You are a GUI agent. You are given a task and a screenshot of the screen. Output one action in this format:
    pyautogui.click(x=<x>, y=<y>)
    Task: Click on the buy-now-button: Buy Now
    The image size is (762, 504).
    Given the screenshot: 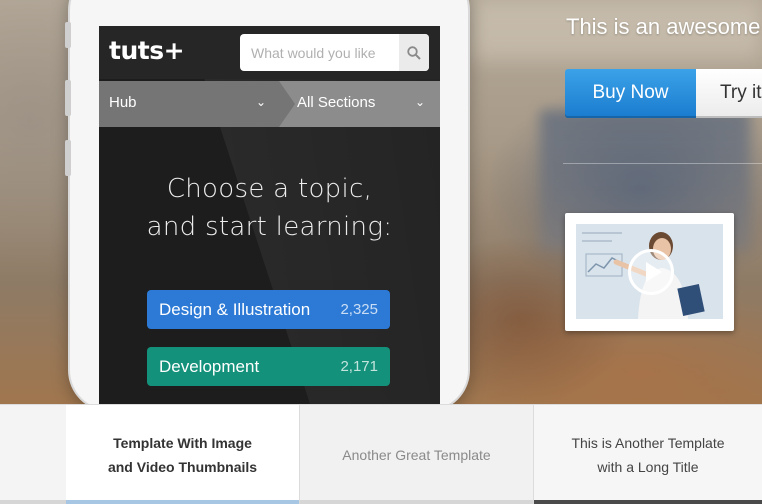 What is the action you would take?
    pyautogui.click(x=630, y=92)
    